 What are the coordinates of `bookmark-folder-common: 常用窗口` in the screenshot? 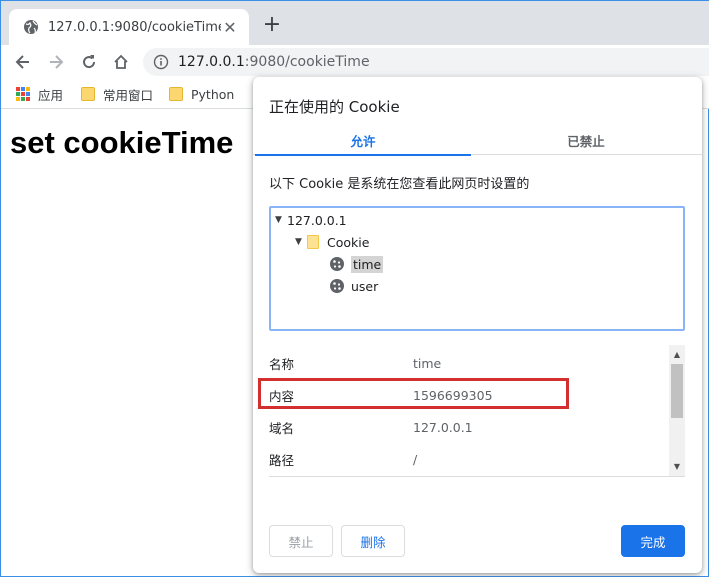 It's located at (117, 94).